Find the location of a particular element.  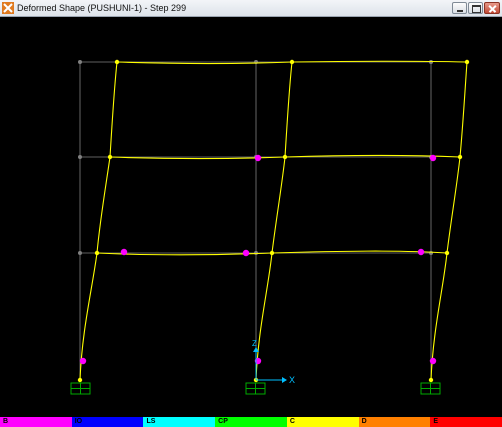

minimize-button is located at coordinates (459, 8).